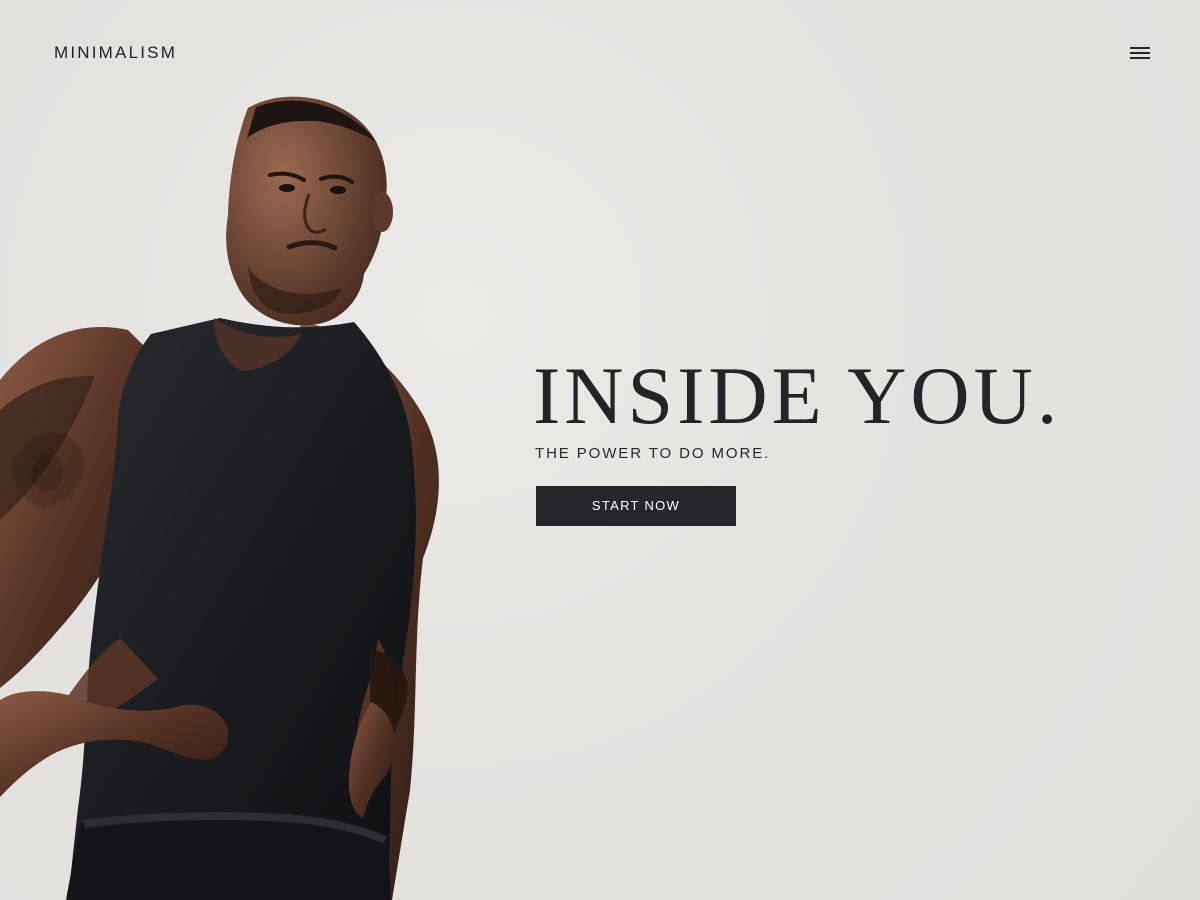  Describe the element at coordinates (797, 395) in the screenshot. I see `hero-headline: INSIDE YOU.` at that location.